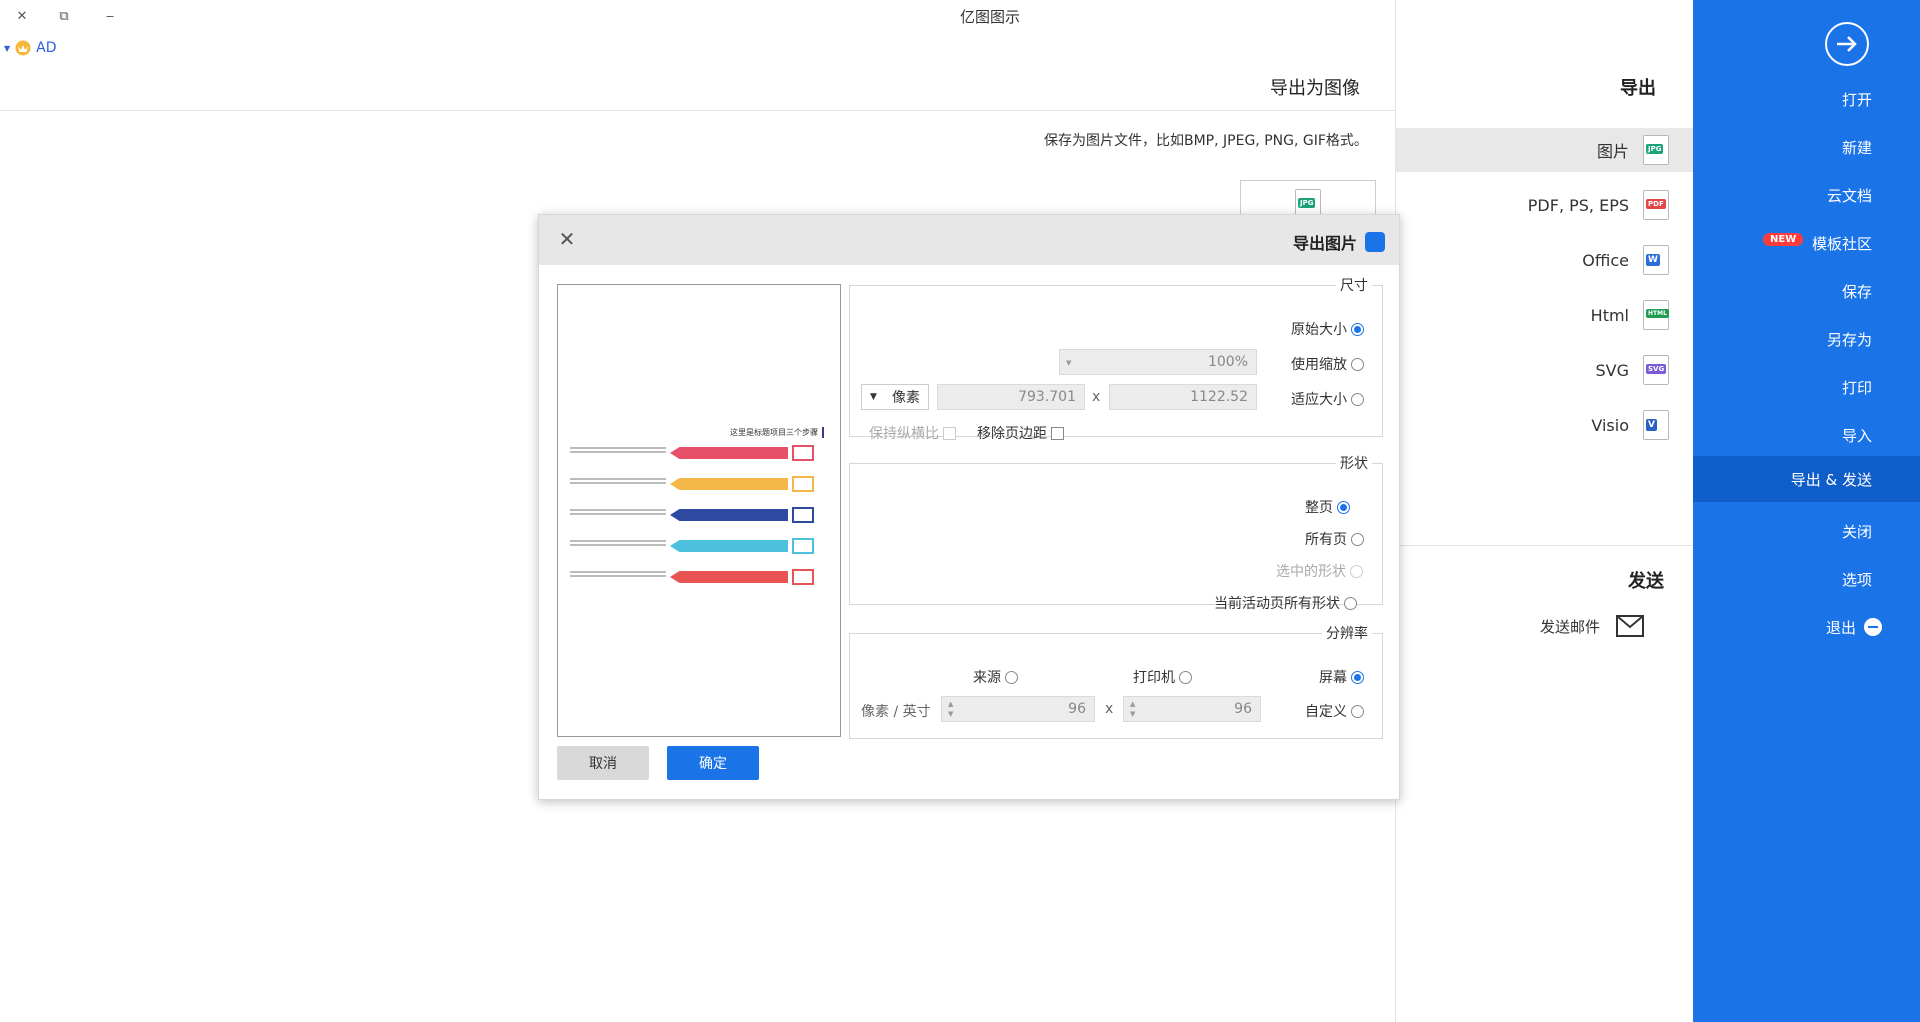  I want to click on sidebar-item-open: 打开, so click(1806, 99).